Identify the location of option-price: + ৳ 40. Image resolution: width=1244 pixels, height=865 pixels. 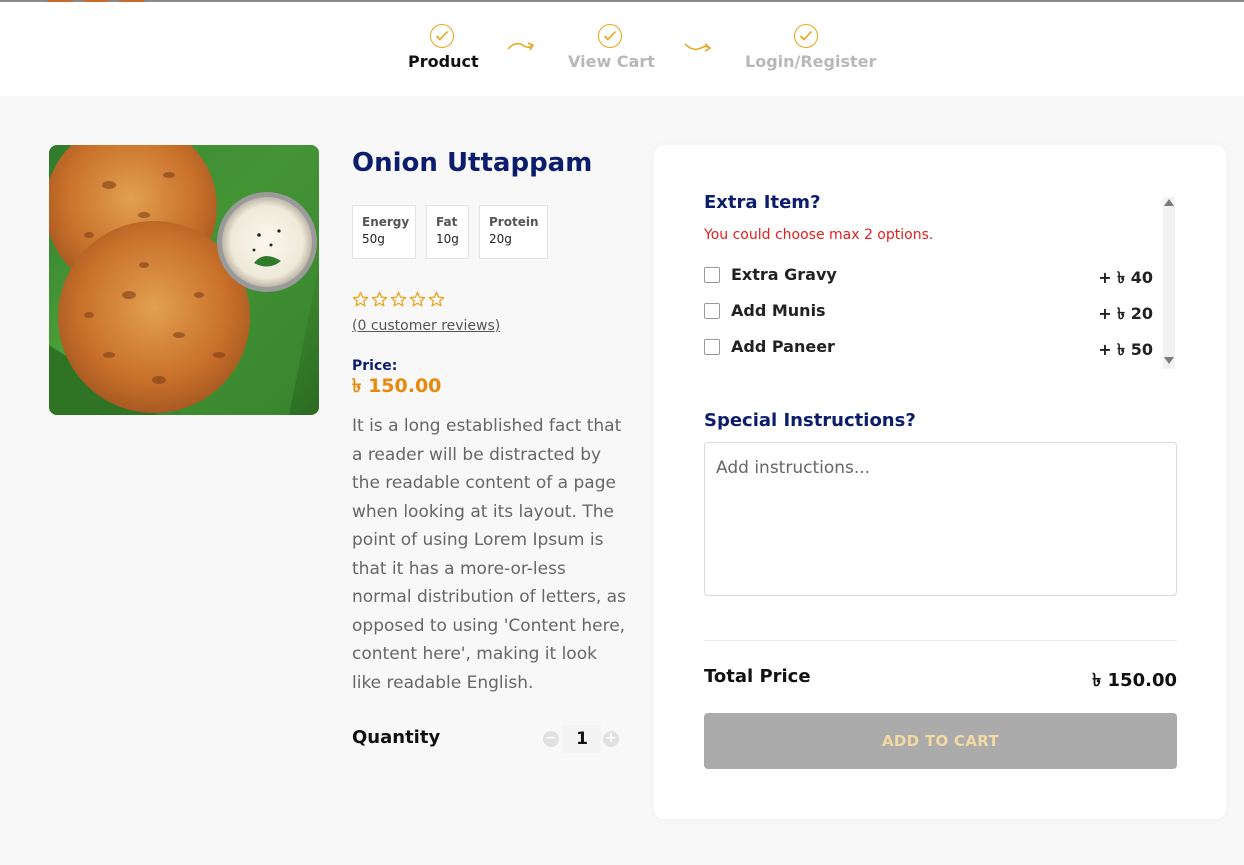
(1125, 277).